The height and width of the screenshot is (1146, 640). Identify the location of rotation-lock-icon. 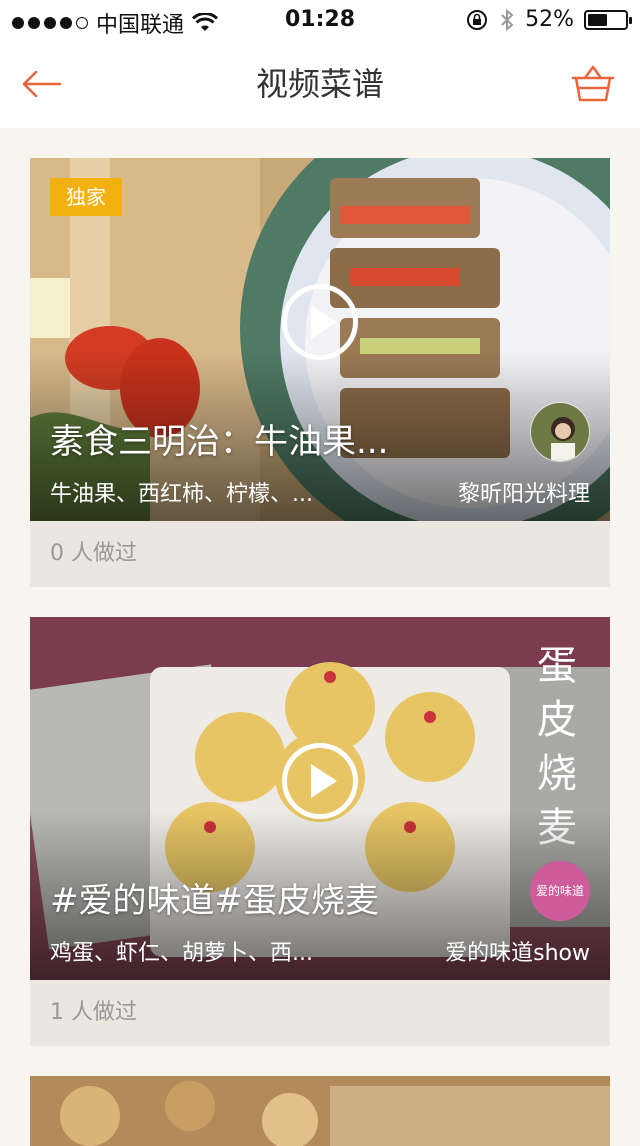
(477, 19).